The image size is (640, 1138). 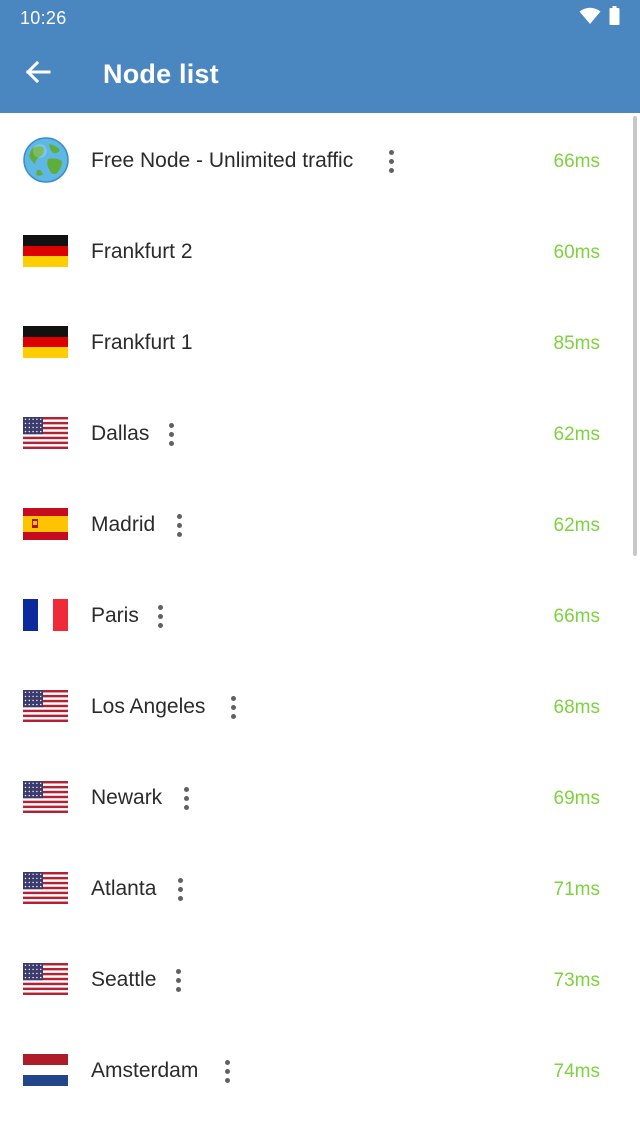 I want to click on flag-nl-icon, so click(x=45, y=1070).